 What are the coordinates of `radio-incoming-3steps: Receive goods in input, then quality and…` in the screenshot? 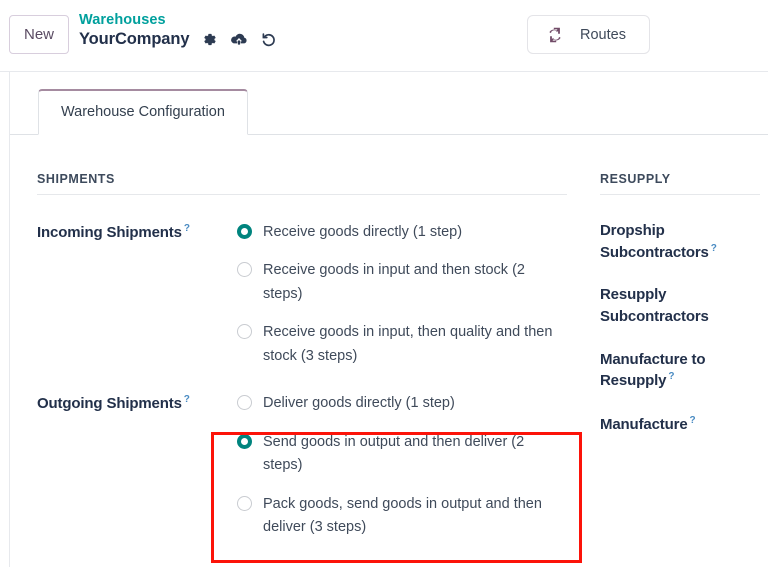 It's located at (402, 344).